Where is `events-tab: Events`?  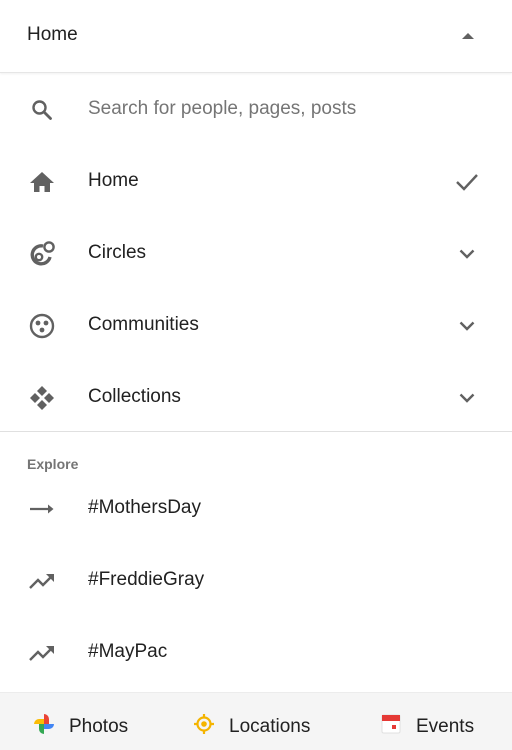 events-tab: Events is located at coordinates (427, 721).